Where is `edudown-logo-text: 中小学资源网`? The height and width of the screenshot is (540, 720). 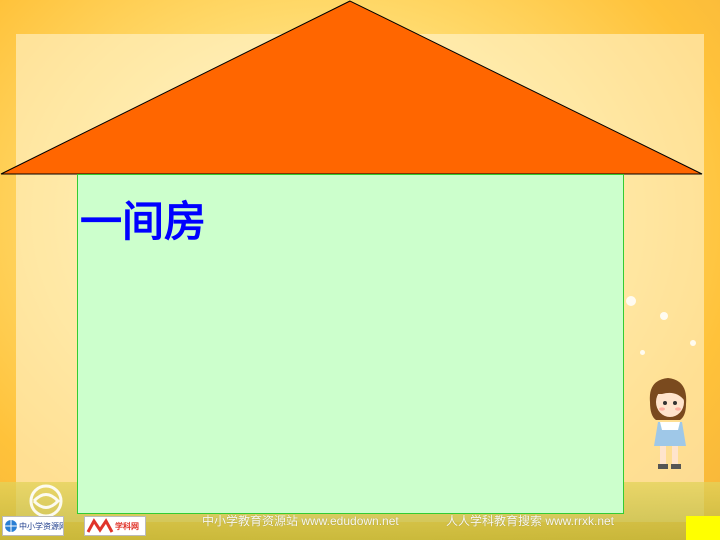
edudown-logo-text: 中小学资源网 is located at coordinates (41, 526).